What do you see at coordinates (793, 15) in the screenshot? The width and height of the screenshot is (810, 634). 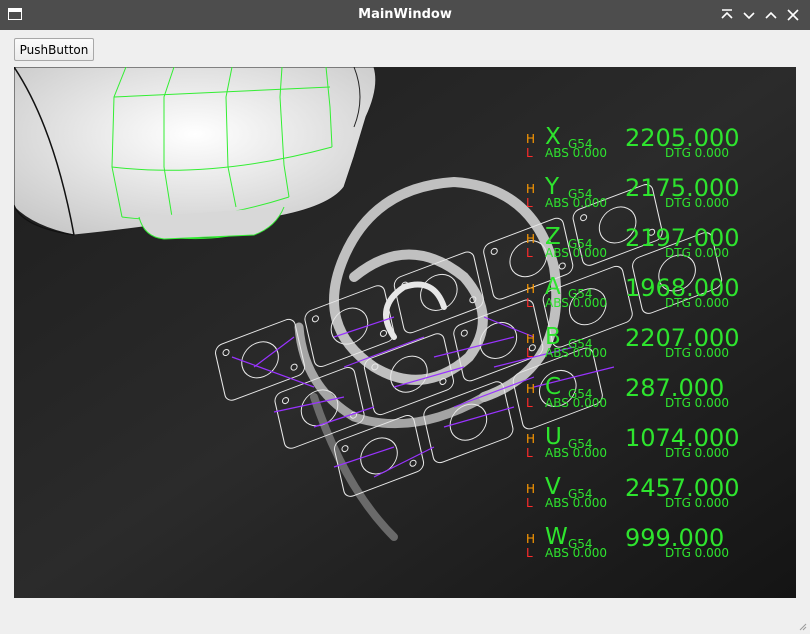 I see `close-icon` at bounding box center [793, 15].